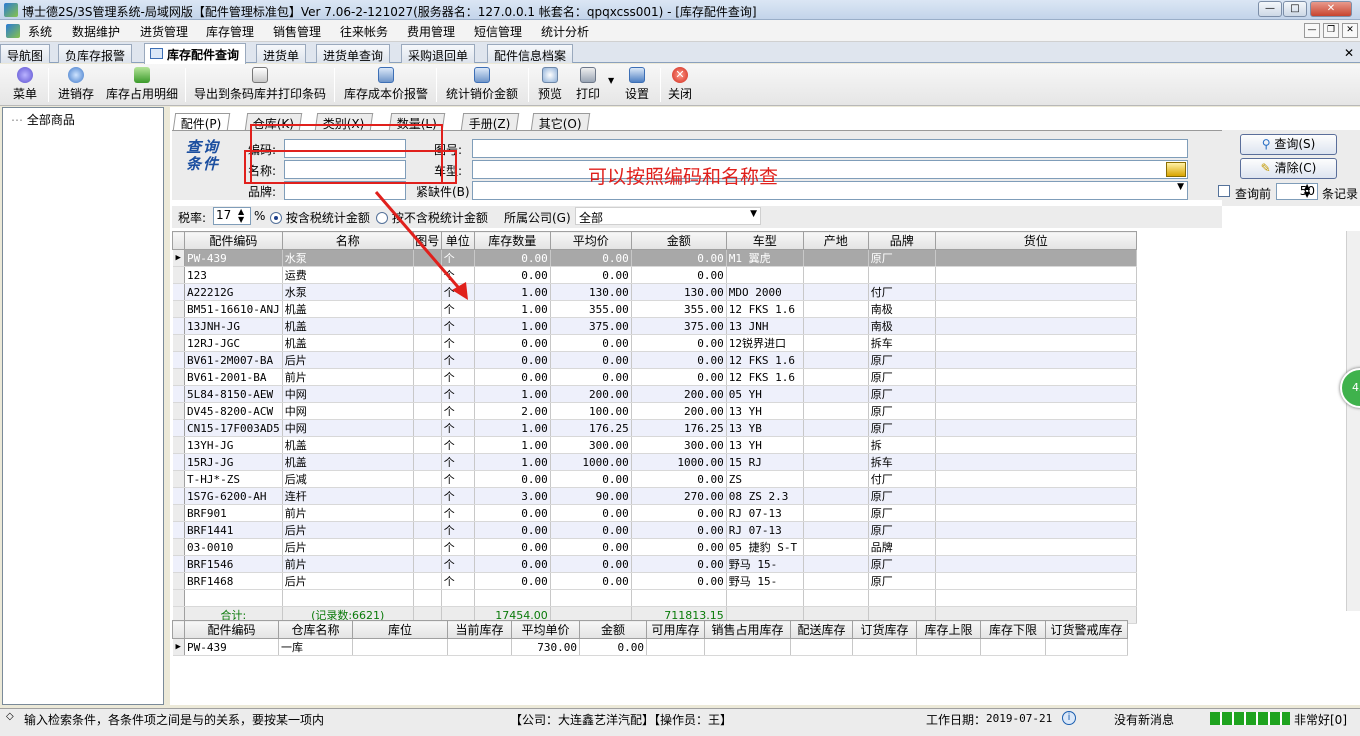 This screenshot has height=736, width=1360. Describe the element at coordinates (545, 629) in the screenshot. I see `detail-header-cell: 平均单价` at that location.